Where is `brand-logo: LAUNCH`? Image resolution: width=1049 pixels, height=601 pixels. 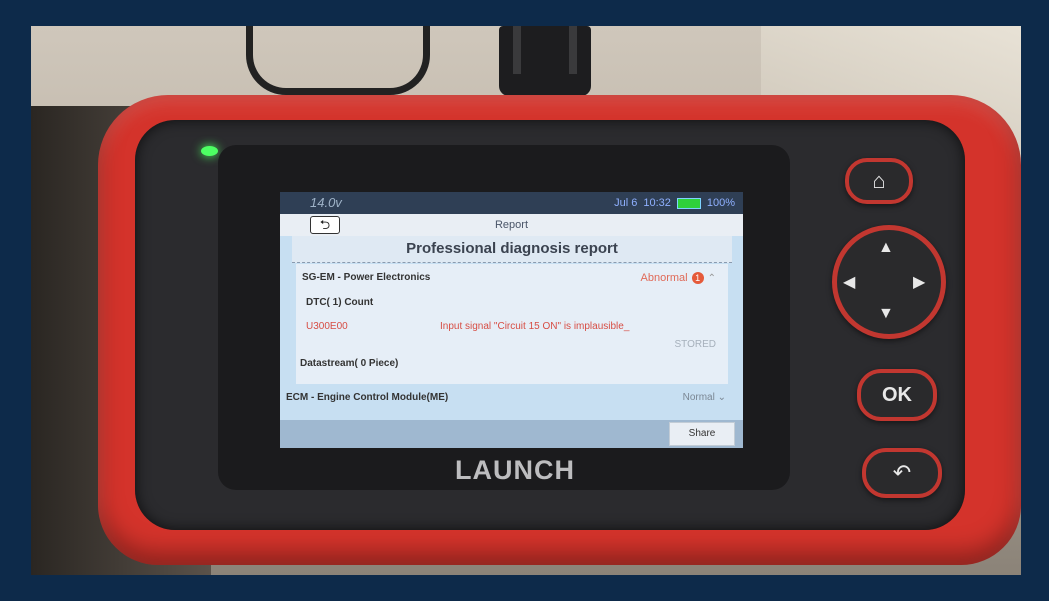
brand-logo: LAUNCH is located at coordinates (515, 470).